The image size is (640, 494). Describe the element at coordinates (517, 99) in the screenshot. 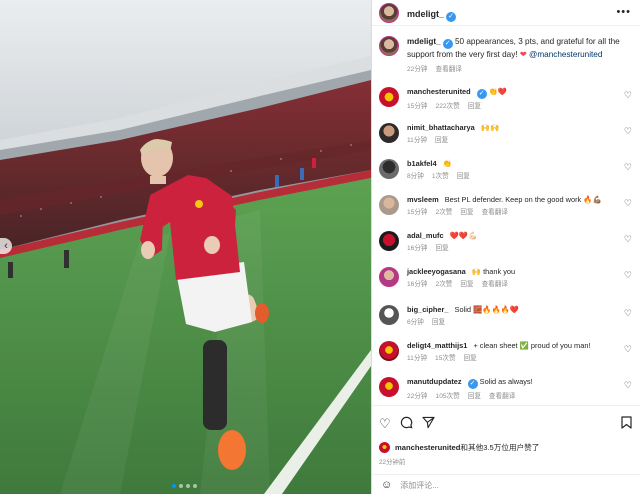

I see `comment-body: manchesterunited ✓ 👏❤️ 15分钟 222次赞 回复` at that location.